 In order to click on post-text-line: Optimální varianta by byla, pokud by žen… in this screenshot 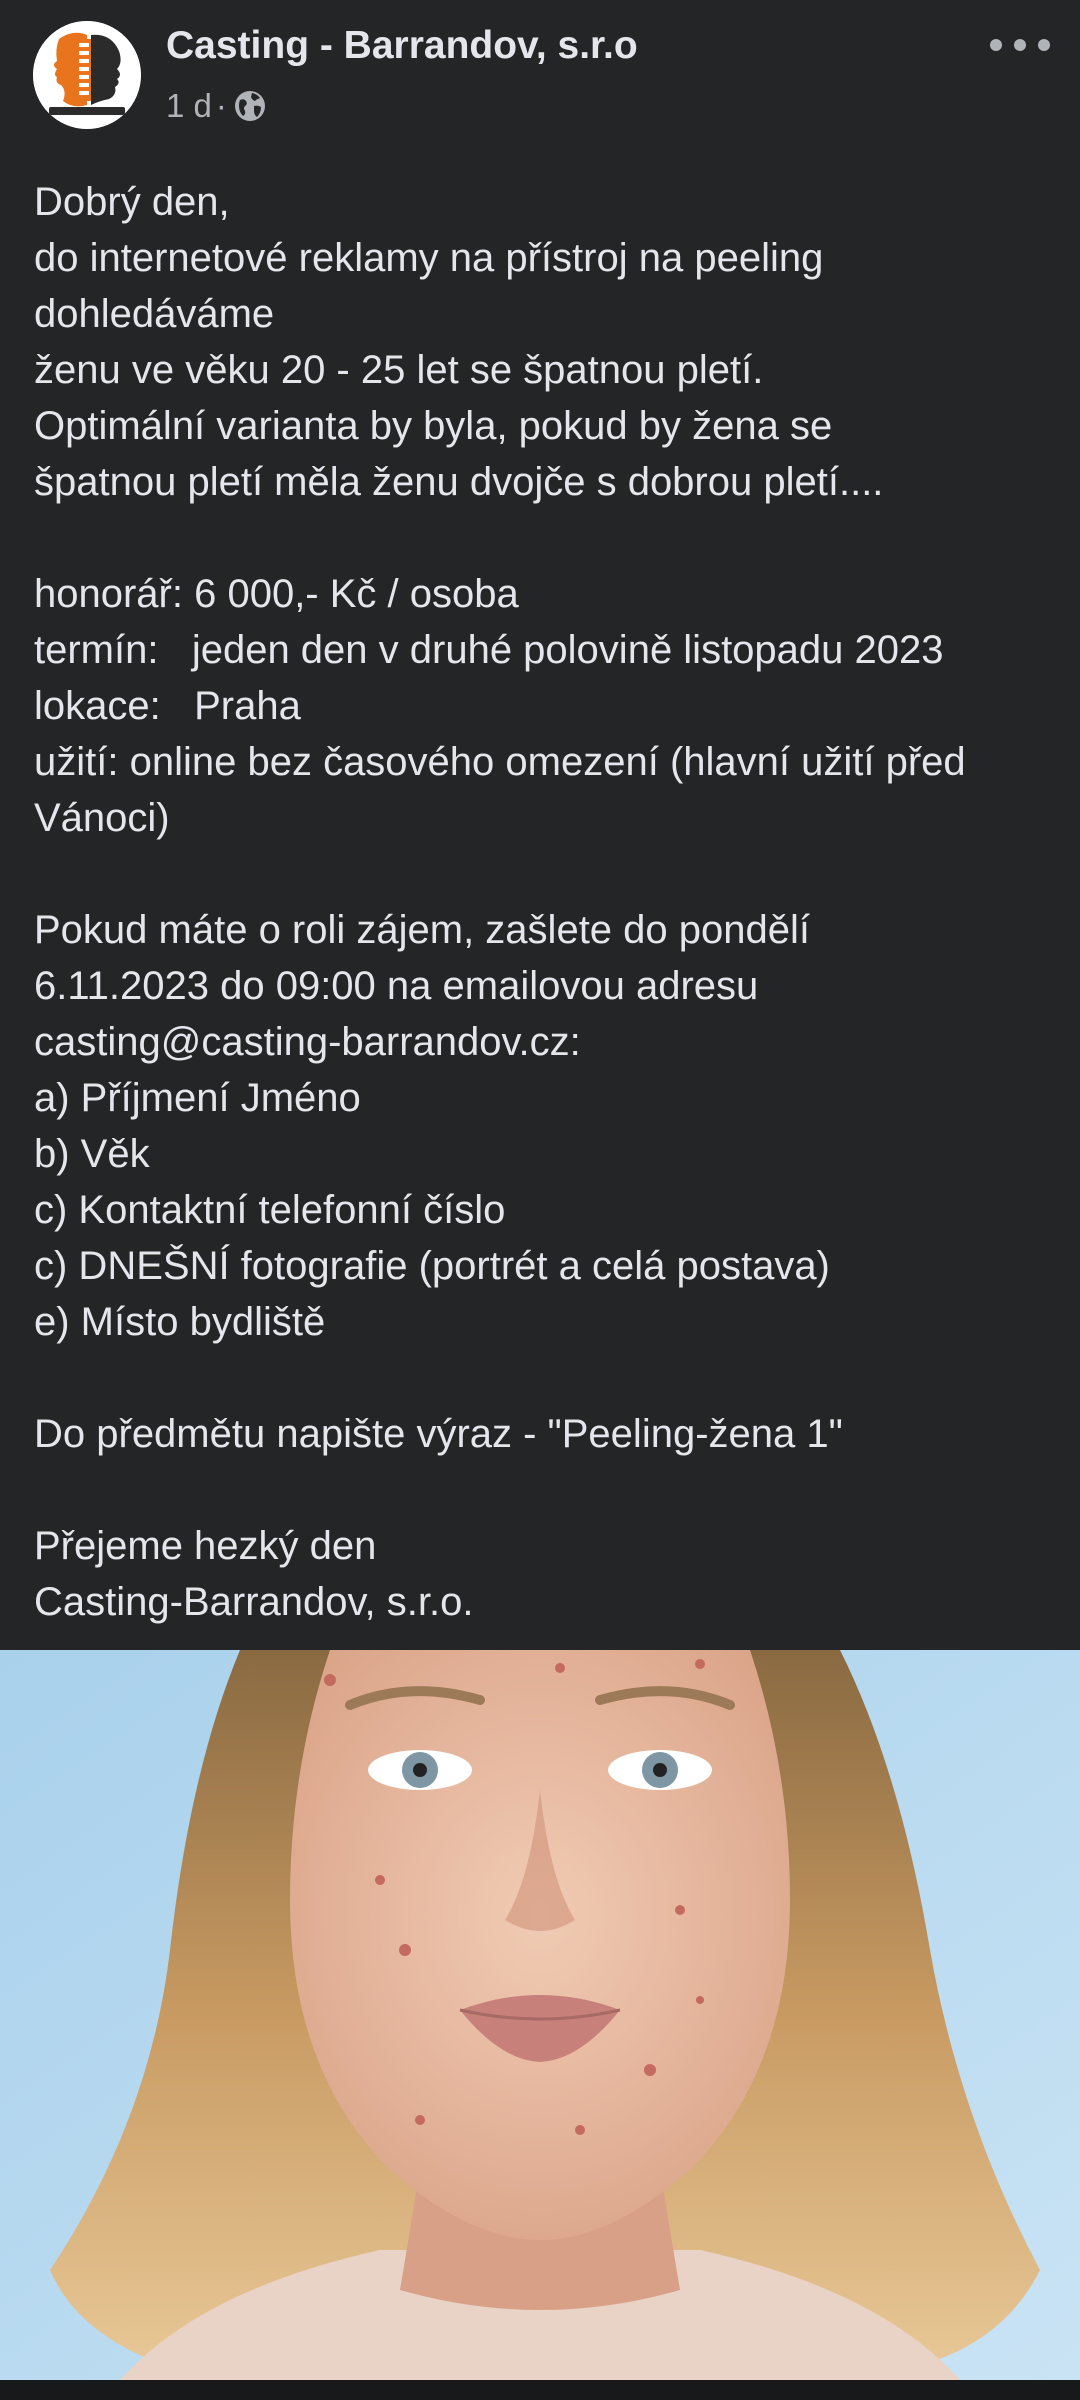, I will do `click(433, 426)`.